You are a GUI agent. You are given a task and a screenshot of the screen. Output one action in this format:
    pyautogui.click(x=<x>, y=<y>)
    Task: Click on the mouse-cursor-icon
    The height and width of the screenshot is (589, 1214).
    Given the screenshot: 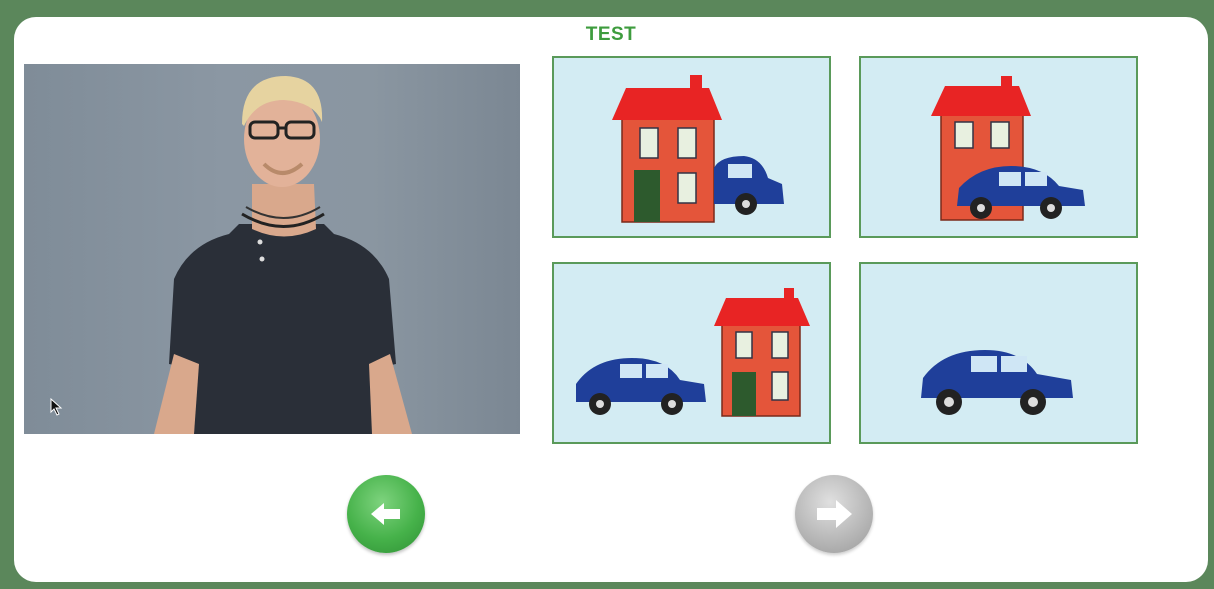 What is the action you would take?
    pyautogui.click(x=56, y=407)
    